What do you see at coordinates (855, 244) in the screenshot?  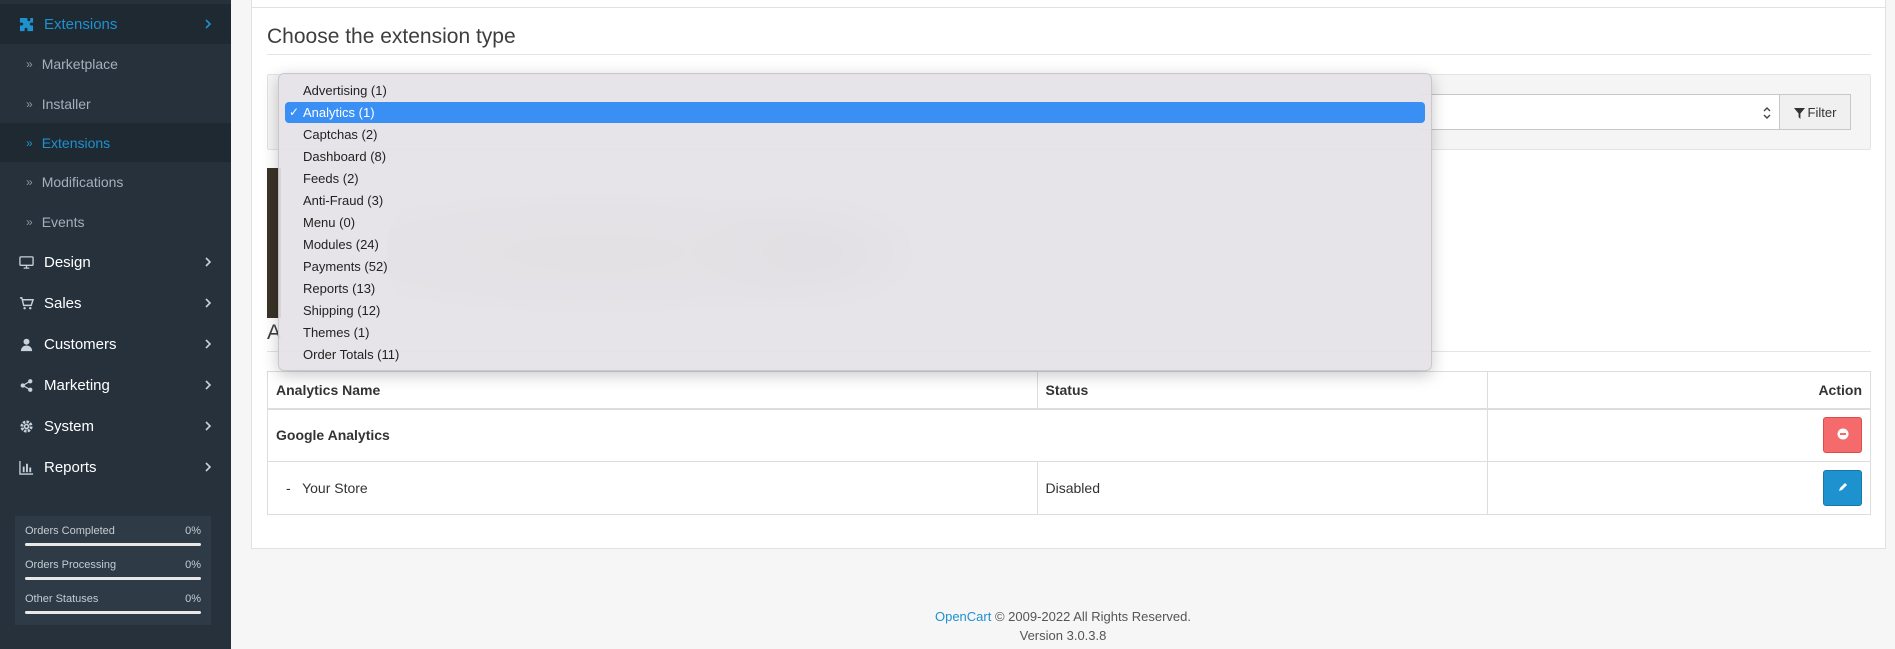 I see `dropdown-option-modules: Modules (24)` at bounding box center [855, 244].